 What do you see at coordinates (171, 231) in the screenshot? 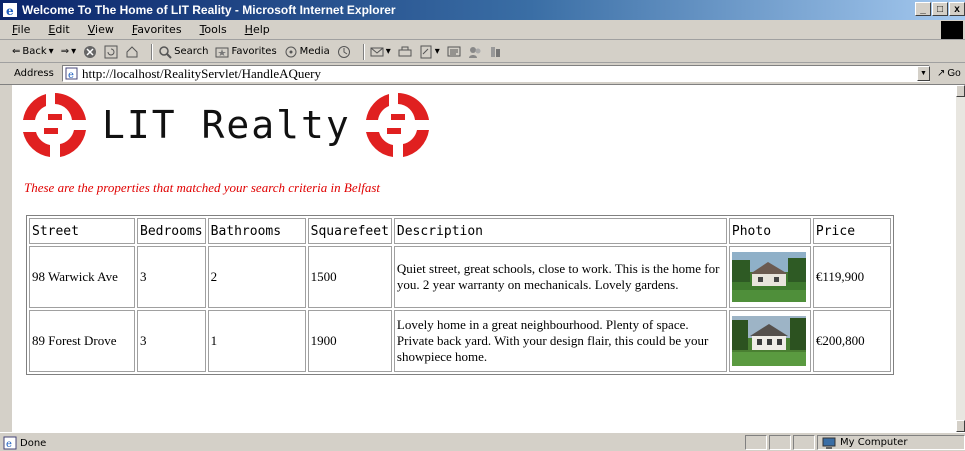
I see `column-header-bedrooms: Bedrooms` at bounding box center [171, 231].